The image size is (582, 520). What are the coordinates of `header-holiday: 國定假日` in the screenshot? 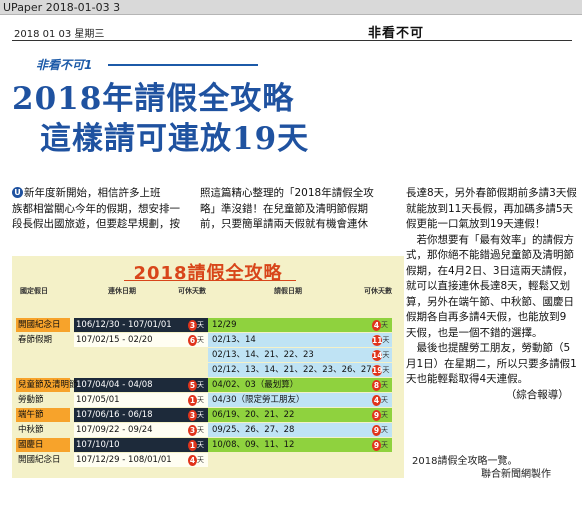 It's located at (34, 291).